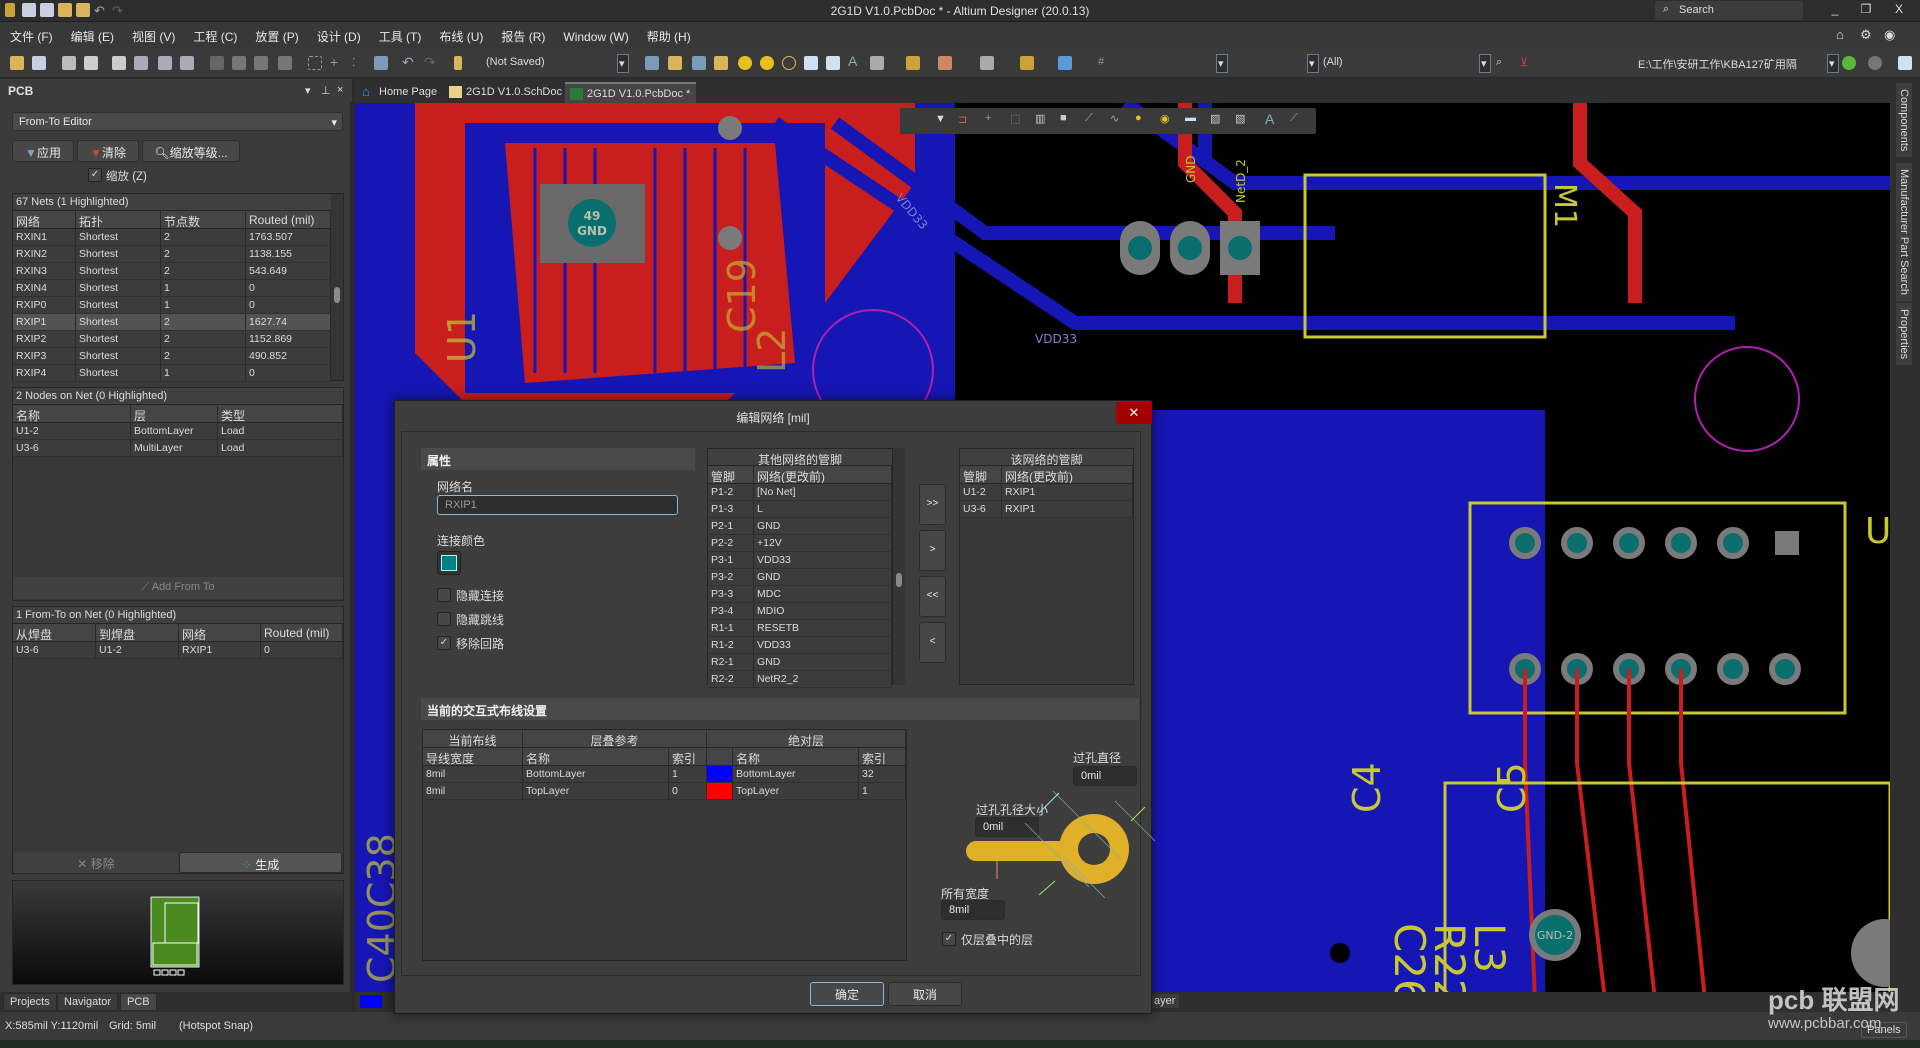  I want to click on menu-item: 放置 (P), so click(275, 33).